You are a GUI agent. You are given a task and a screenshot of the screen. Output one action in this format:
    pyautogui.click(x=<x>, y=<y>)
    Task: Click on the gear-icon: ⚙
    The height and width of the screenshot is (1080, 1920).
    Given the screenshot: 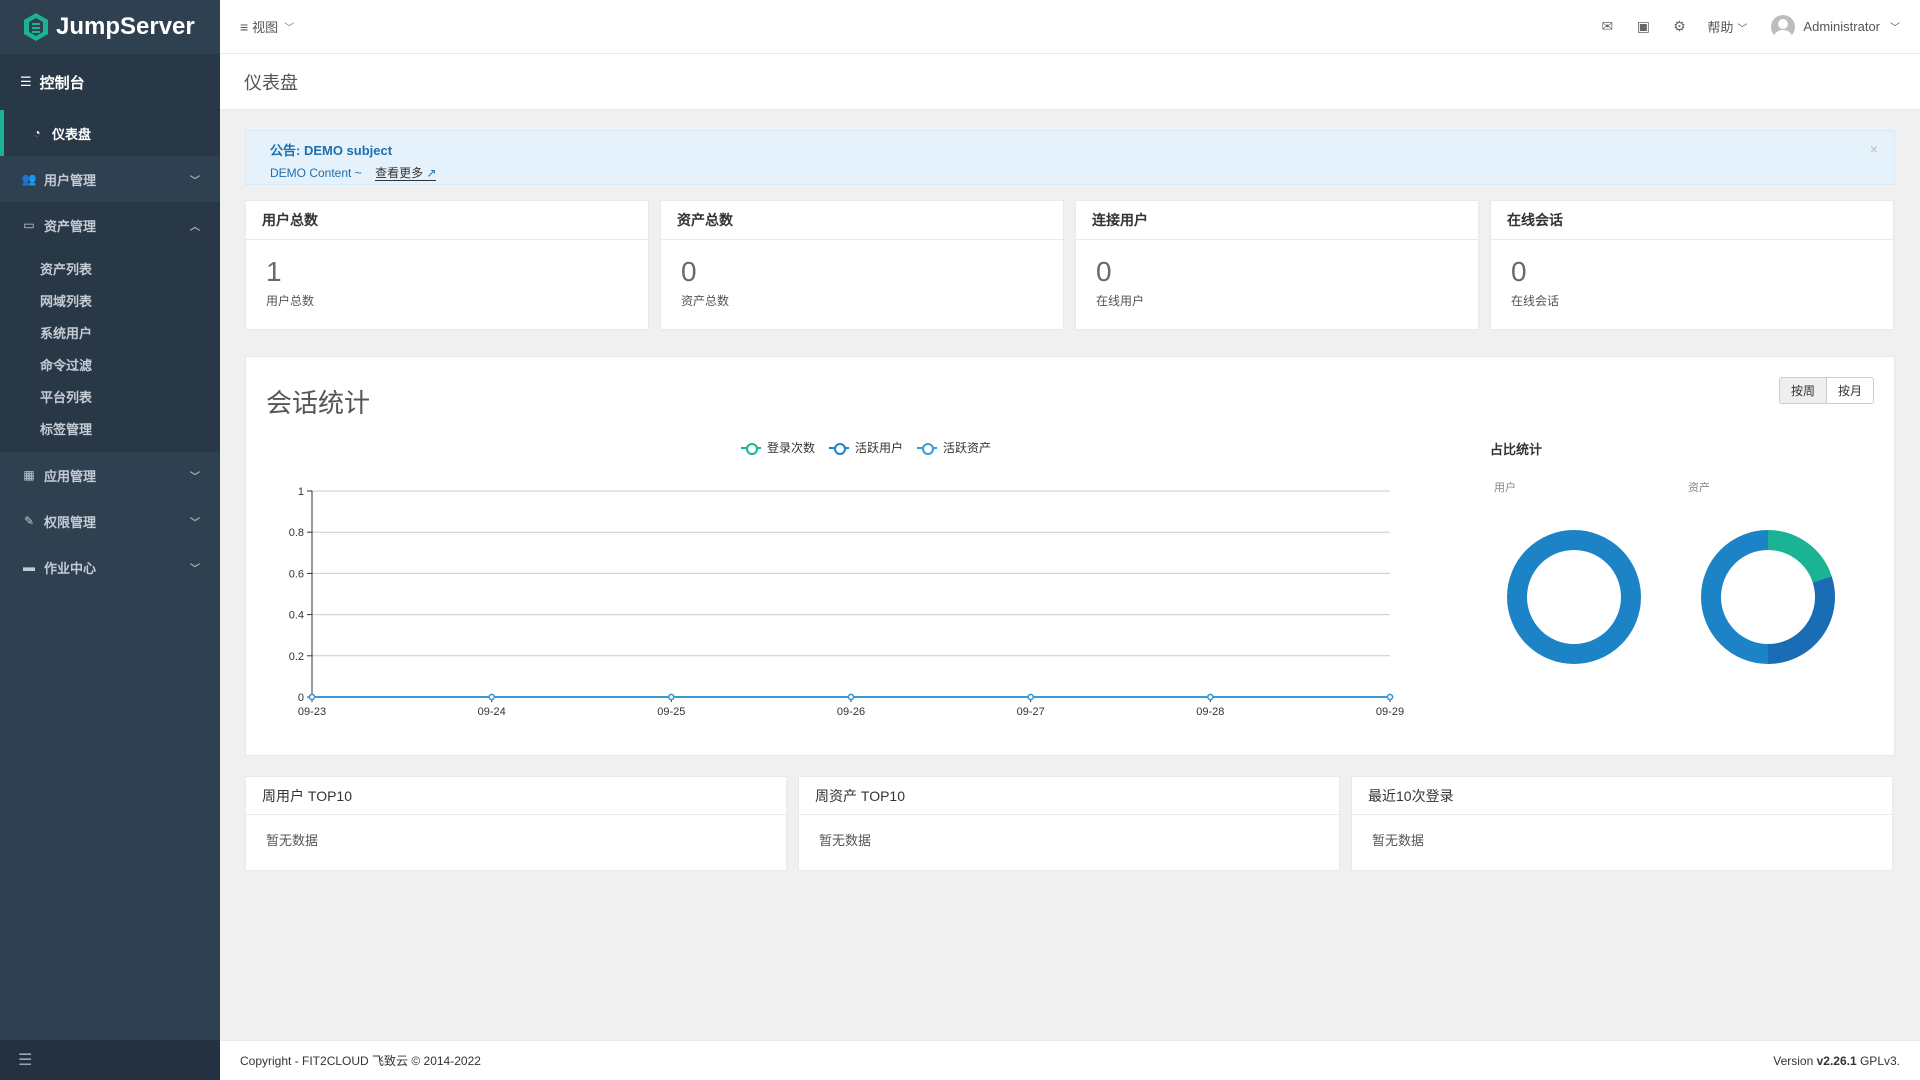 What is the action you would take?
    pyautogui.click(x=1679, y=26)
    